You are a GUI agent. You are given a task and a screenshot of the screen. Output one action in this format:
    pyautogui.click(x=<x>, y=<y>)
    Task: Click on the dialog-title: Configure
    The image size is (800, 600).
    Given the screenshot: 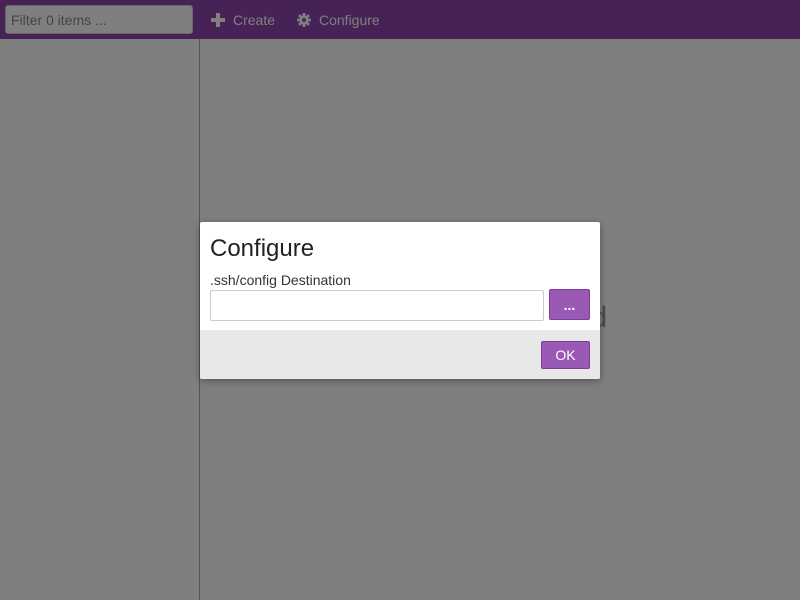 What is the action you would take?
    pyautogui.click(x=262, y=248)
    